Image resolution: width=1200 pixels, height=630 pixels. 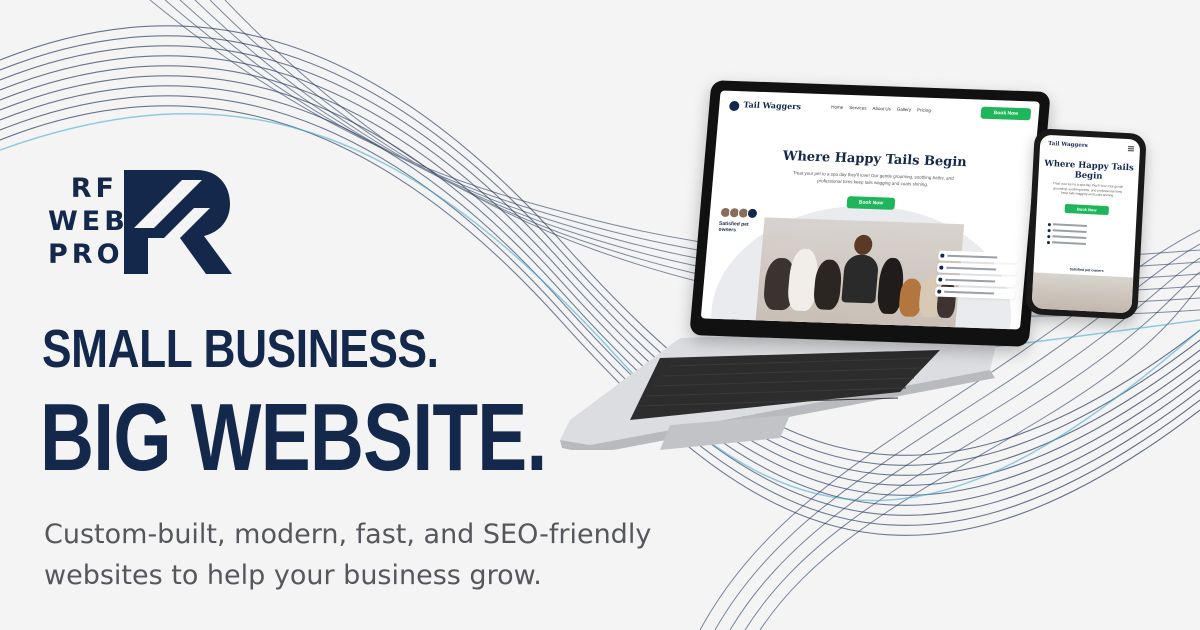 I want to click on phone-brand: Tail Waggers, so click(x=1067, y=144).